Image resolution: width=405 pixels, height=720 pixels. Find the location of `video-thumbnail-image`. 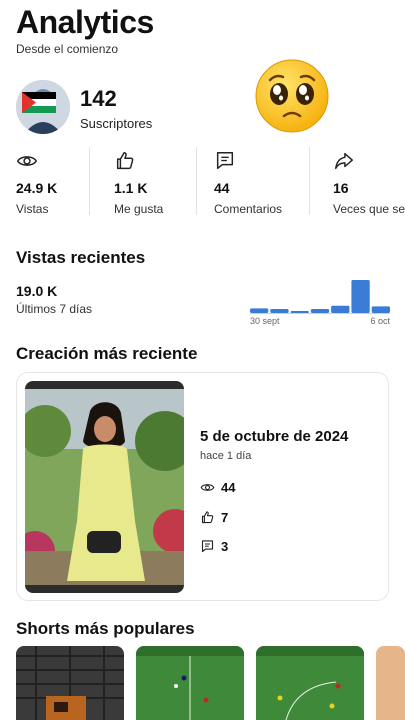

video-thumbnail-image is located at coordinates (104, 487).